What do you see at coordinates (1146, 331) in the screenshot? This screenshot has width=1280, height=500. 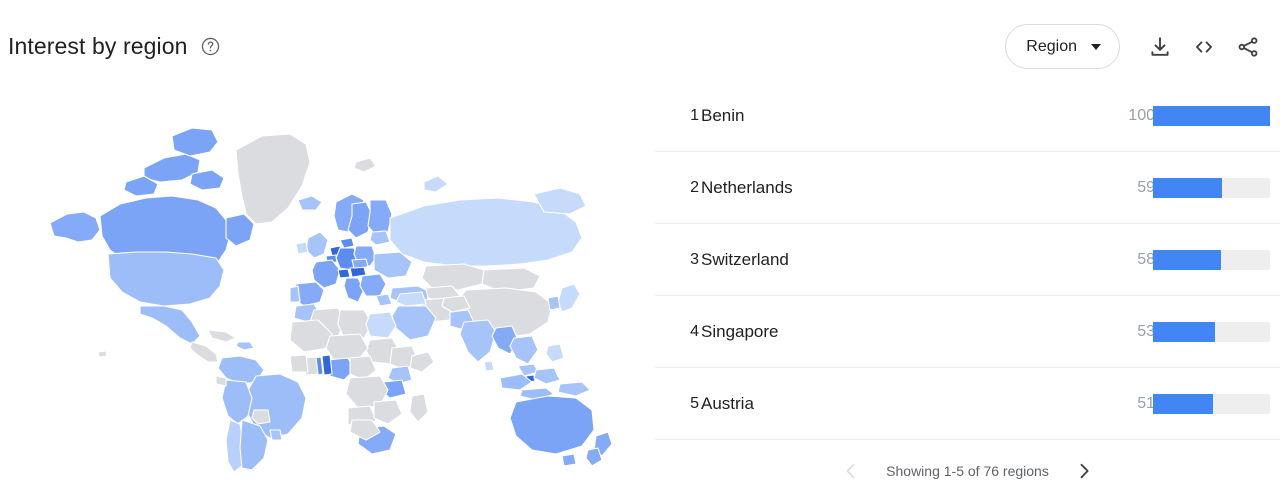 I see `region-value: 53` at bounding box center [1146, 331].